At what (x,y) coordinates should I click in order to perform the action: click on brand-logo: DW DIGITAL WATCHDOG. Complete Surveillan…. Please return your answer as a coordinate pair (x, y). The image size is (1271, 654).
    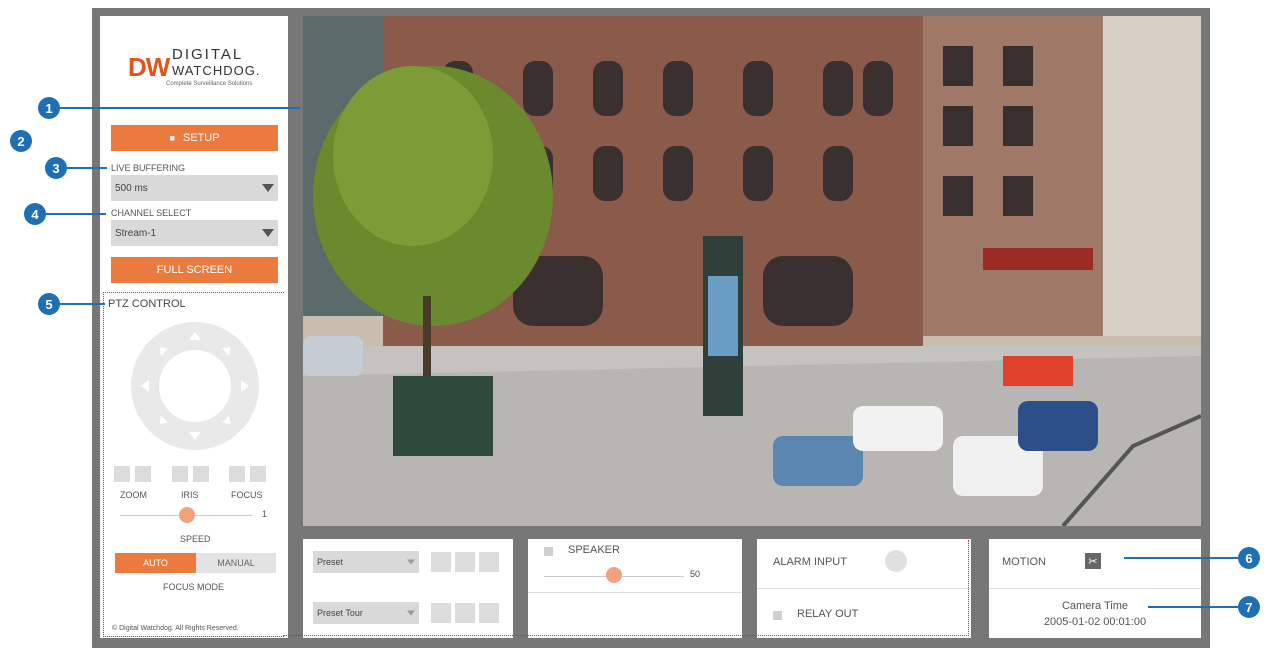
    Looking at the image, I should click on (194, 68).